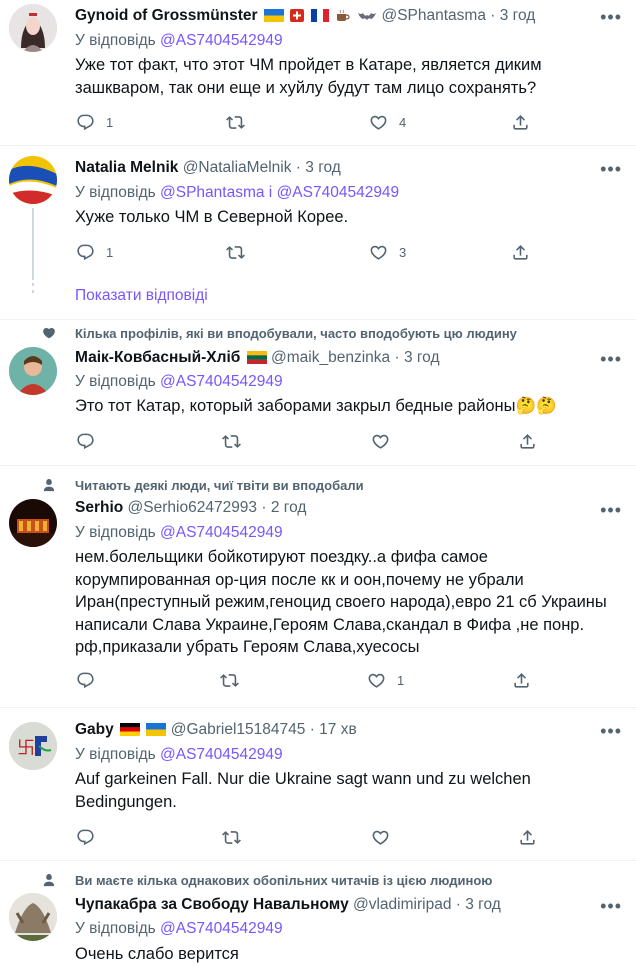 The height and width of the screenshot is (966, 636). I want to click on display-name: Natalia Melnik, so click(126, 167).